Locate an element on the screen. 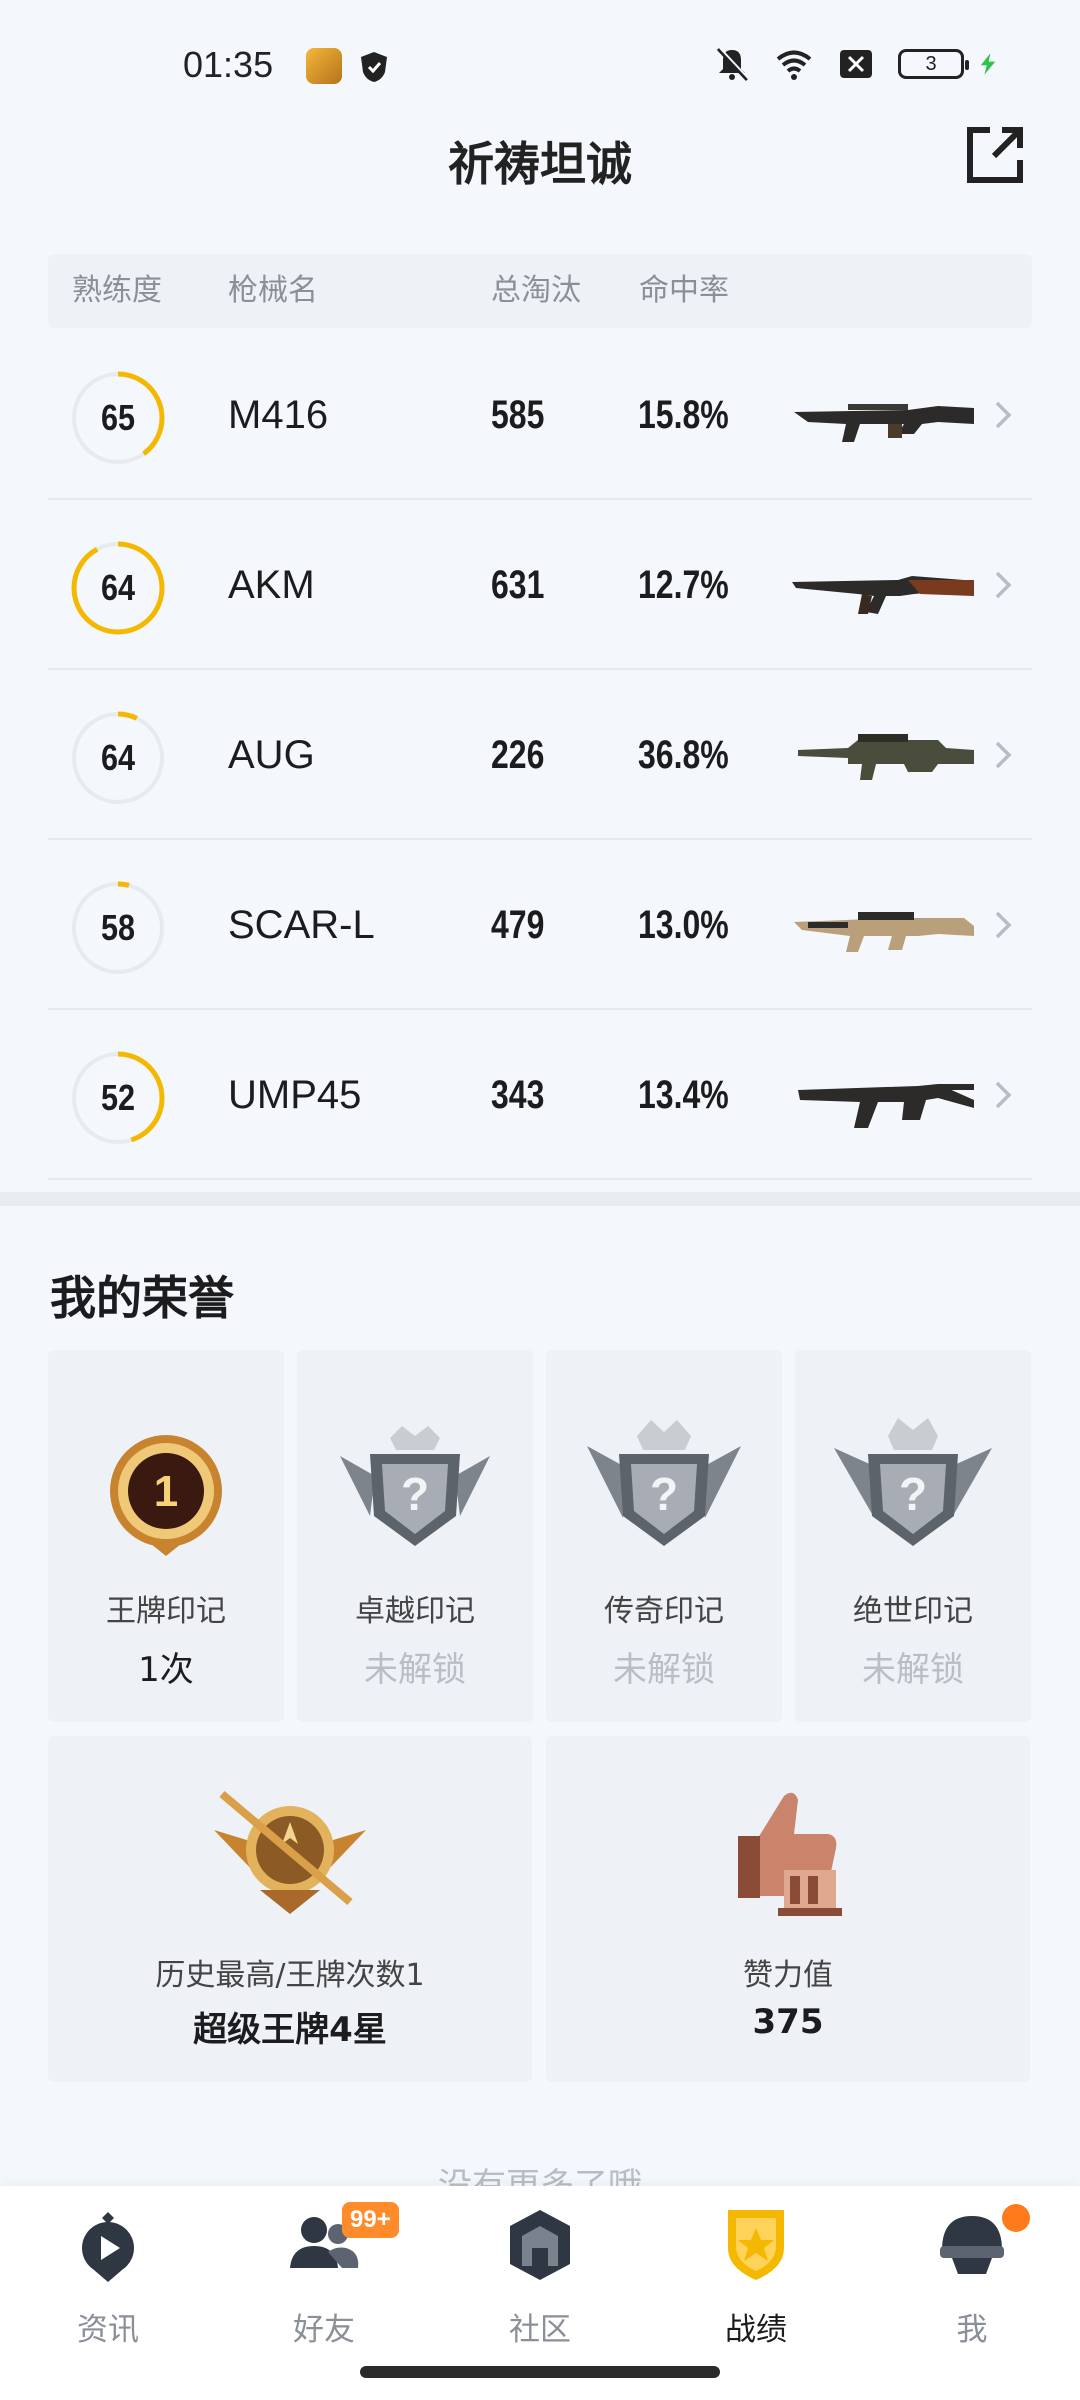 Image resolution: width=1080 pixels, height=2400 pixels. weapon-row: 64 AUG 226 36.8% is located at coordinates (540, 755).